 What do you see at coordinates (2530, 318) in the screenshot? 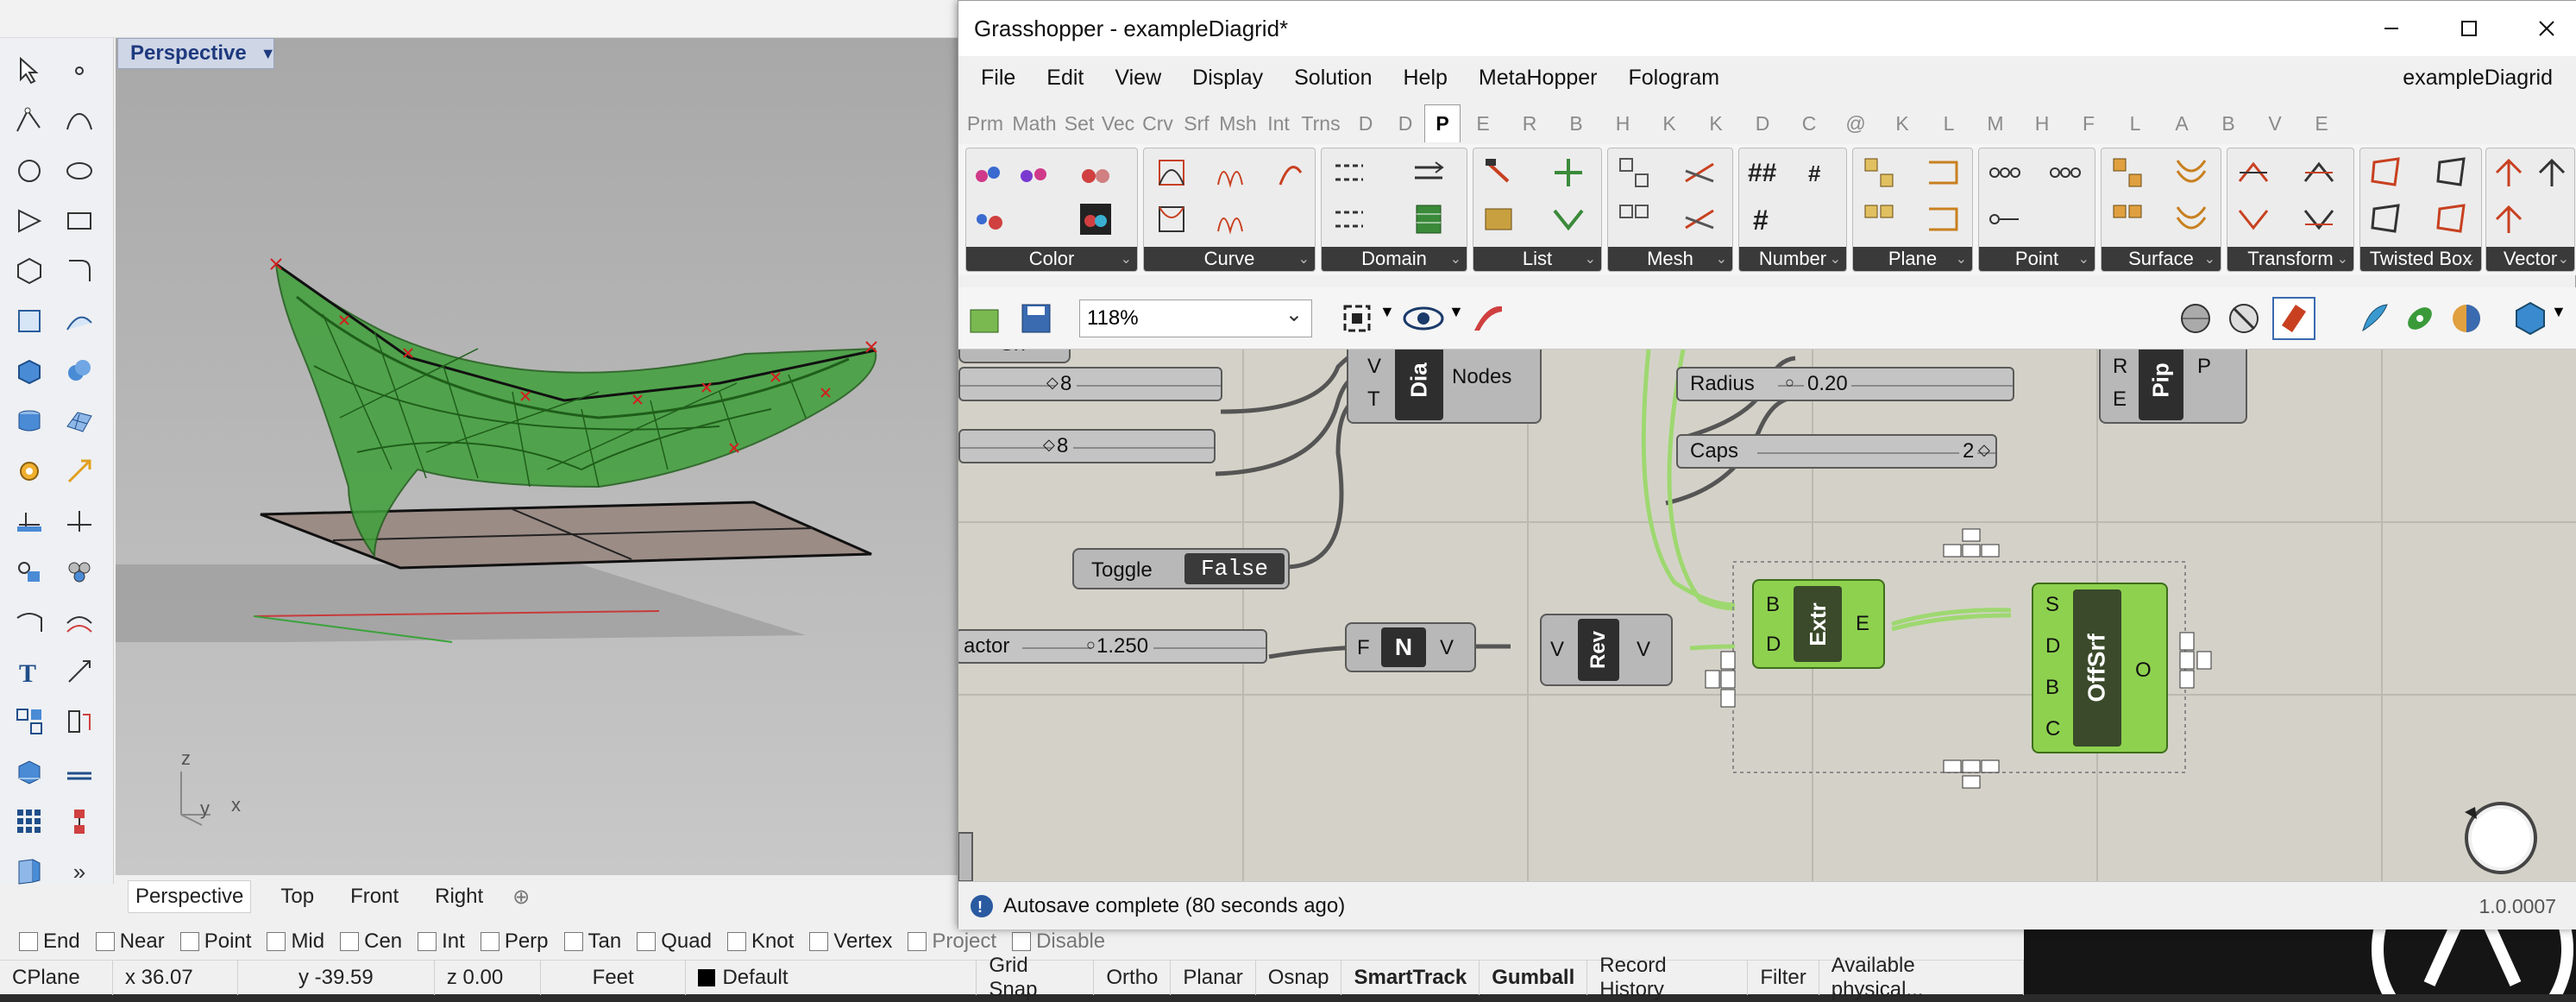
I see `hexagon-icon` at bounding box center [2530, 318].